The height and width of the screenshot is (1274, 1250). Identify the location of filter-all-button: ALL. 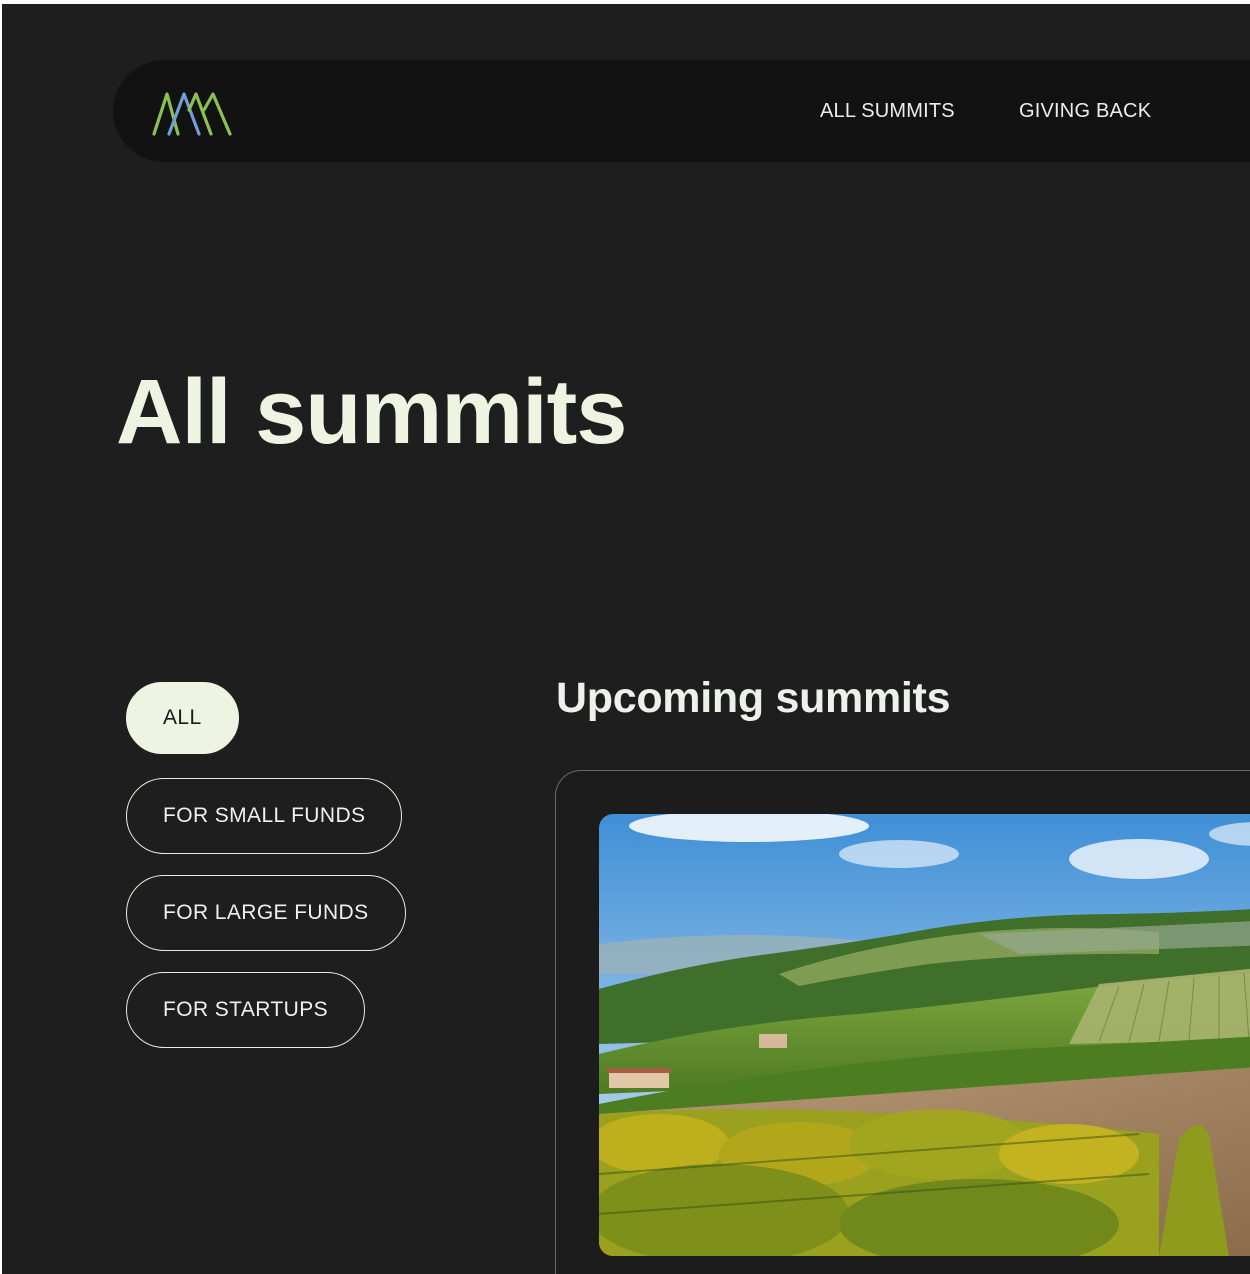
(182, 718).